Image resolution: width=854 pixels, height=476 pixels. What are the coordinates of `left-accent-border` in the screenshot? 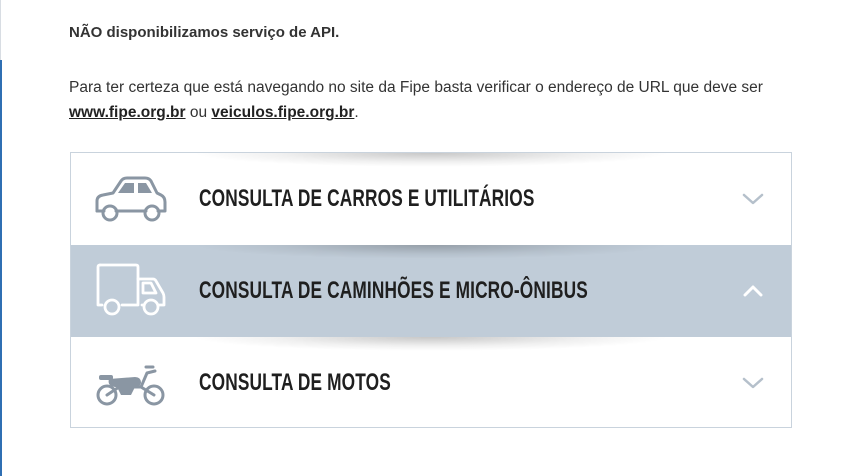 It's located at (1, 268).